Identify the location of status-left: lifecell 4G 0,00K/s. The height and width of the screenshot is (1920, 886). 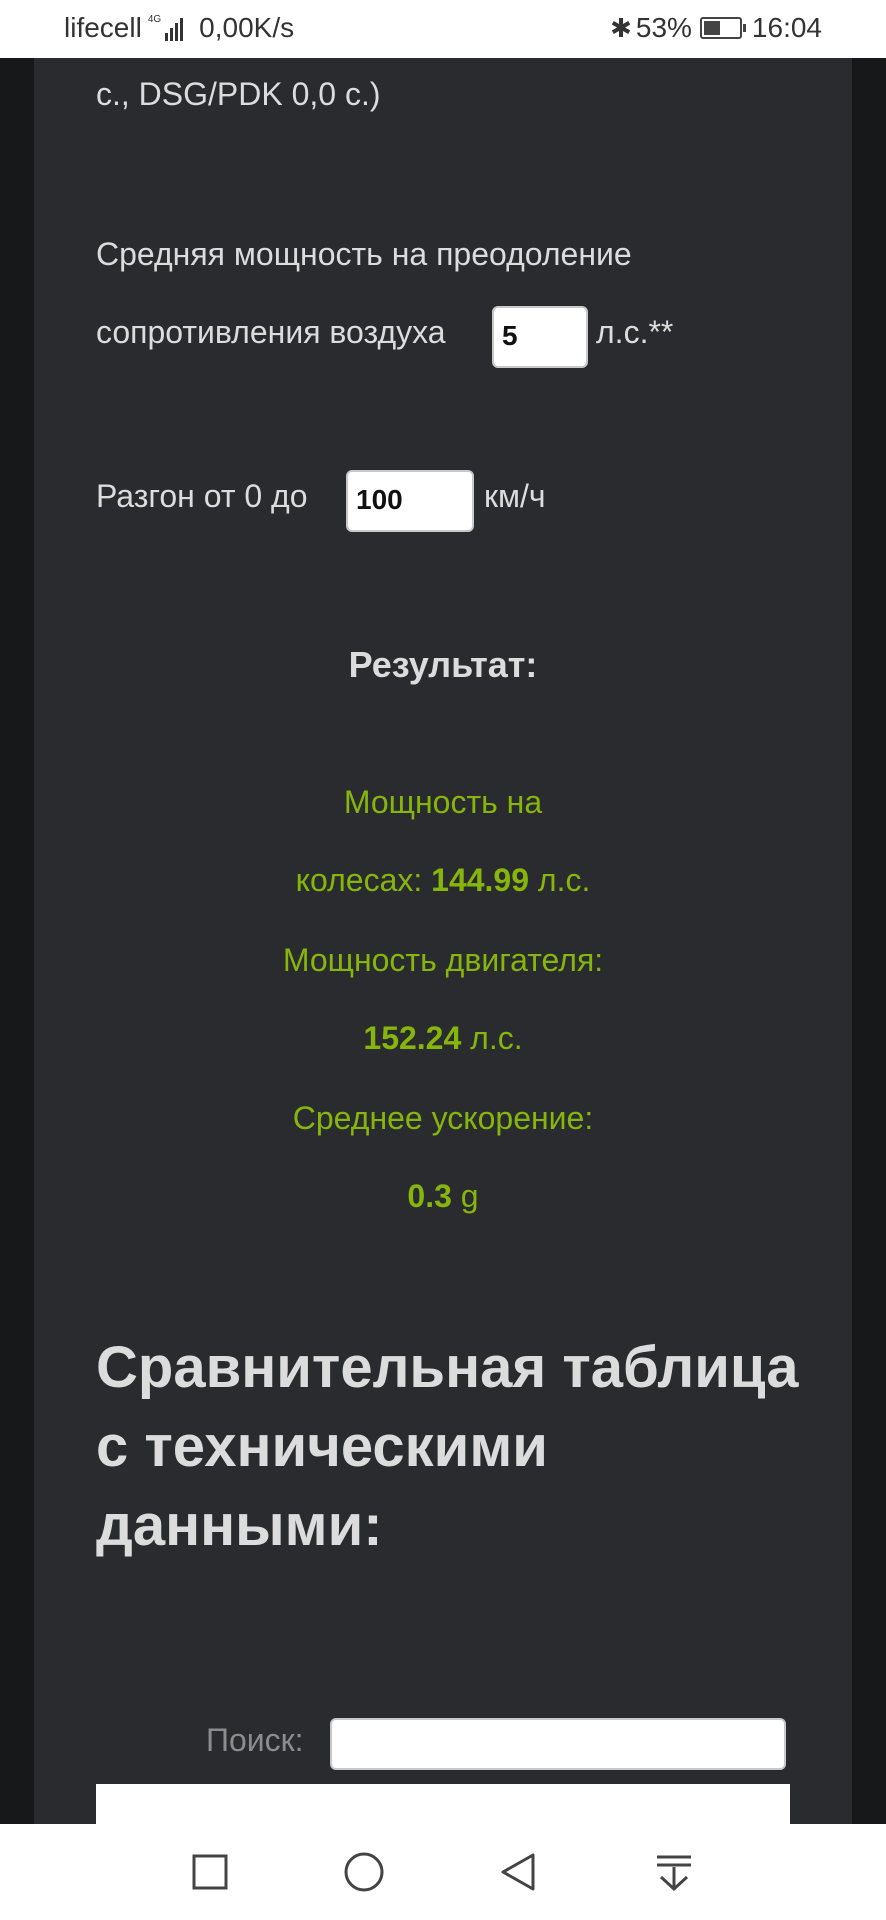
(179, 28).